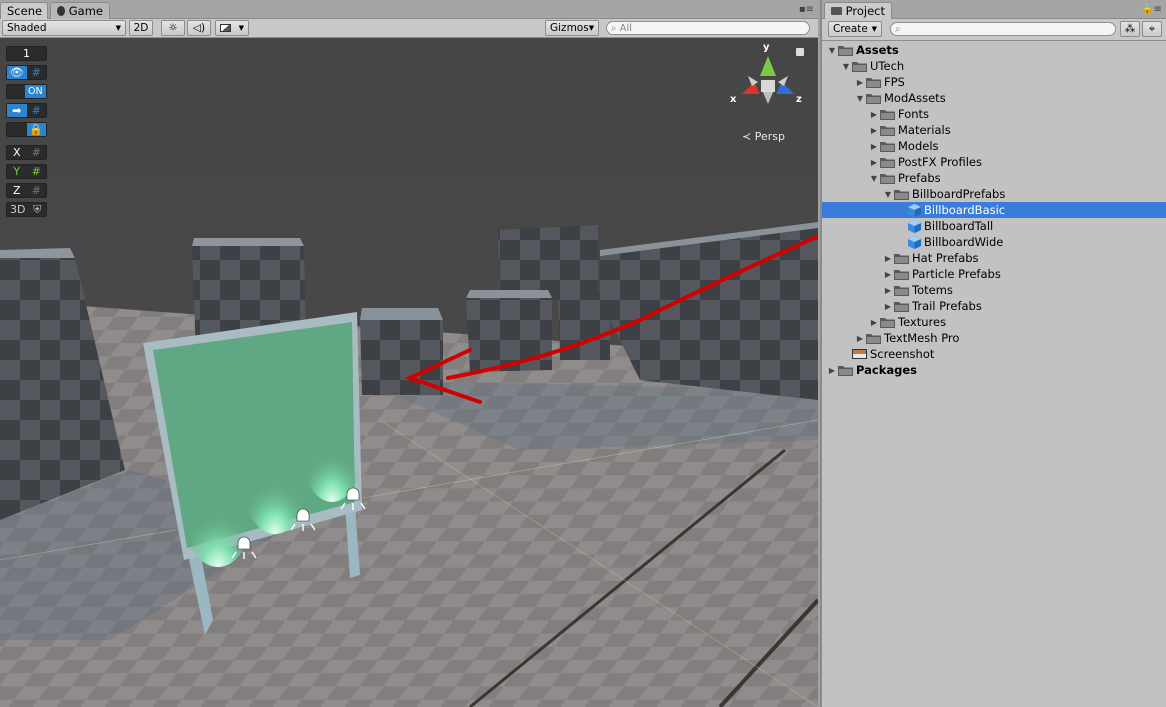  I want to click on gizmos-label: Gizmos, so click(569, 28).